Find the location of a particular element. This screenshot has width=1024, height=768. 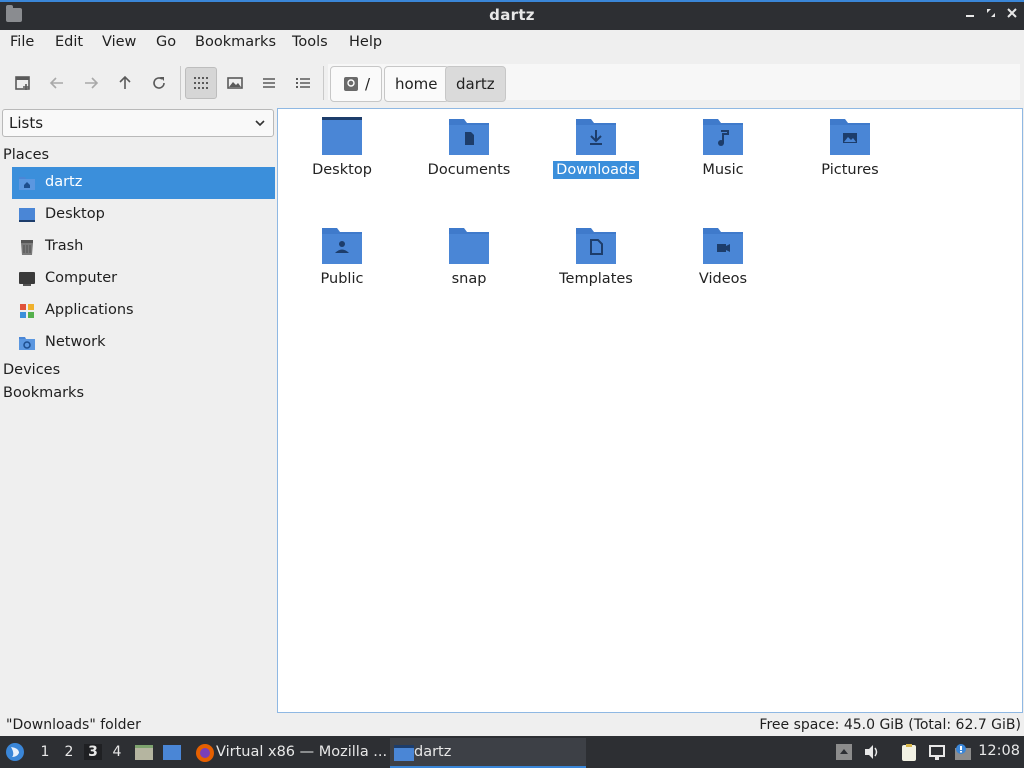

clock: 12:08 is located at coordinates (999, 751).